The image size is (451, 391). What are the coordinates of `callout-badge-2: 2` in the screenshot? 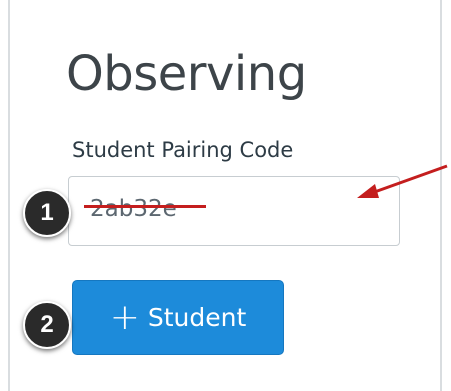 It's located at (47, 325).